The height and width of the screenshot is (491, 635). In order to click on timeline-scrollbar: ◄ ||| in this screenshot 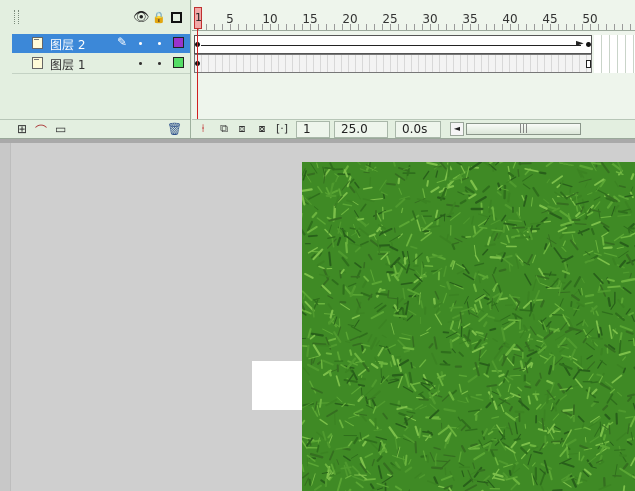, I will do `click(542, 129)`.